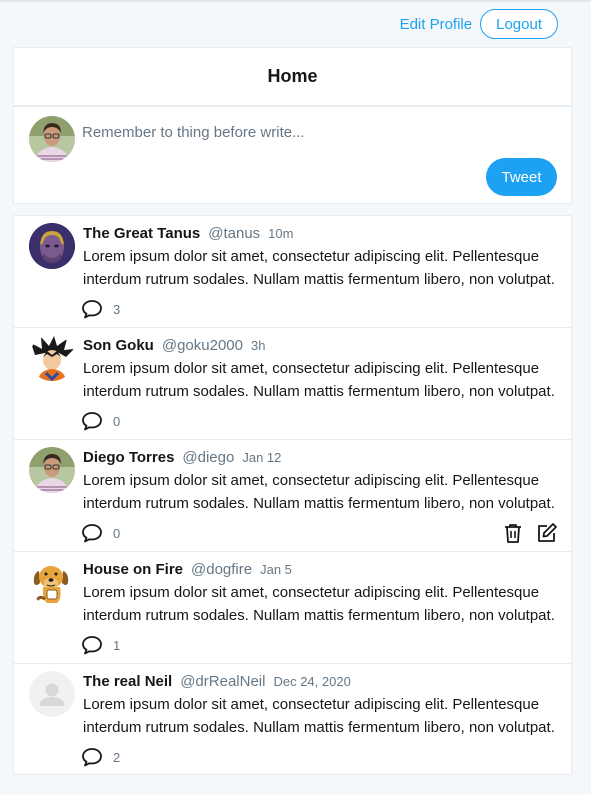 This screenshot has height=795, width=591. What do you see at coordinates (128, 457) in the screenshot?
I see `tweet-author-name: Diego Torres` at bounding box center [128, 457].